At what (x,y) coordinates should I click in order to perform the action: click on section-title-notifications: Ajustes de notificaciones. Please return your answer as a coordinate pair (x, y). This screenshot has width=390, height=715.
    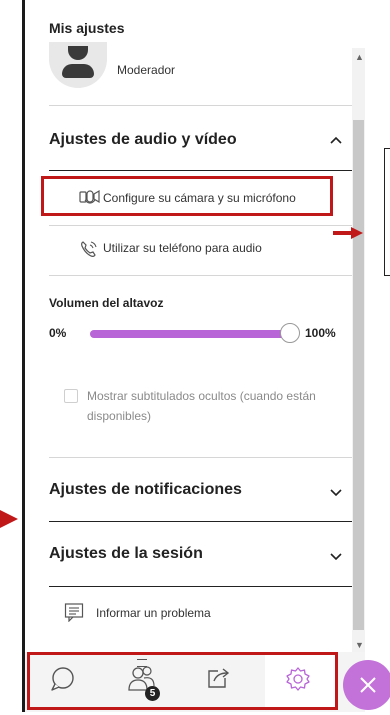
    Looking at the image, I should click on (145, 490).